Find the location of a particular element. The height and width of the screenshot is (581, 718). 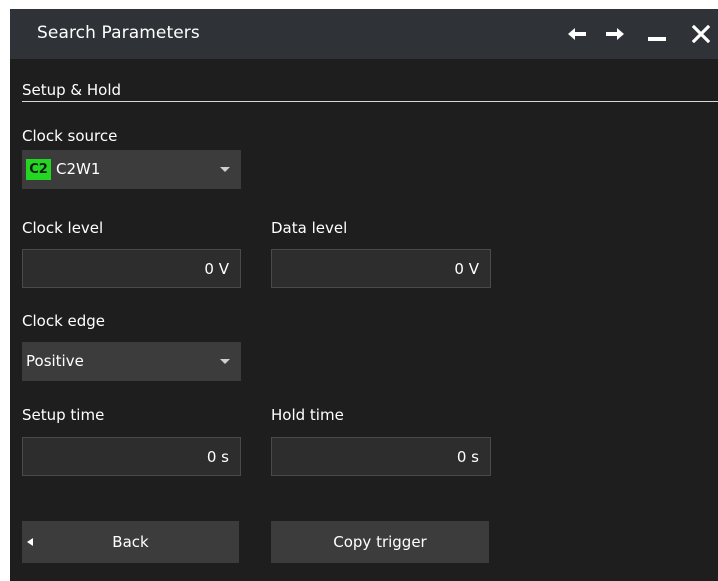

section-divider is located at coordinates (370, 101).